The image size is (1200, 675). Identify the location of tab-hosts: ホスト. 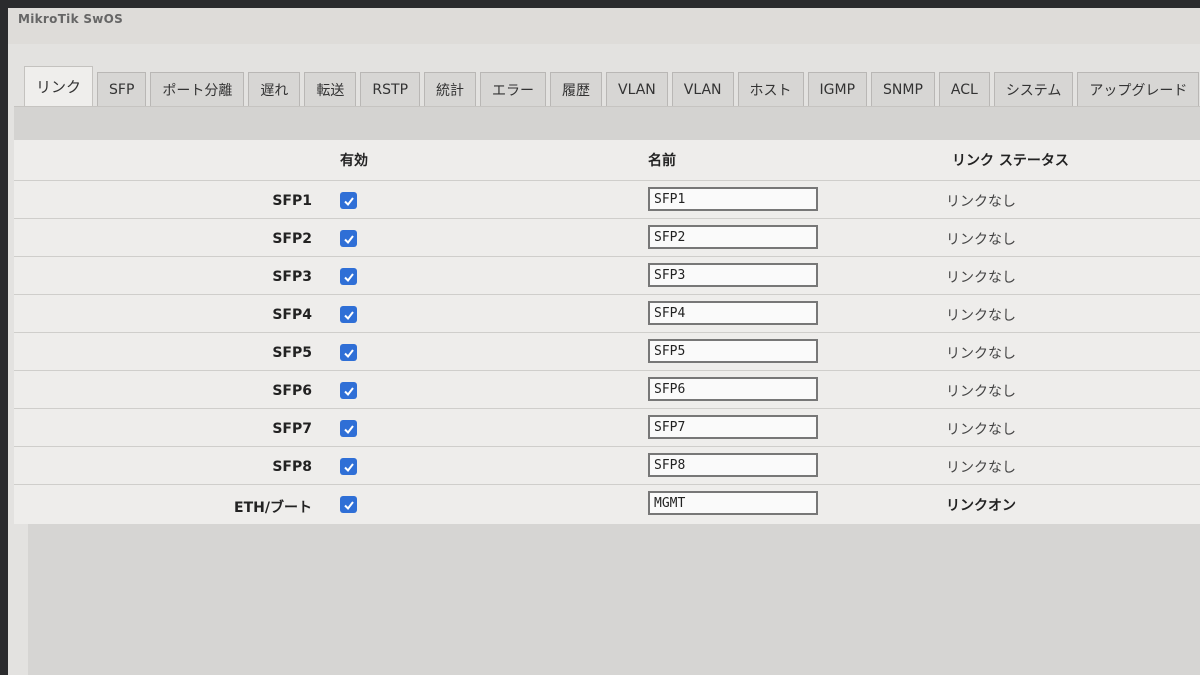
(770, 89).